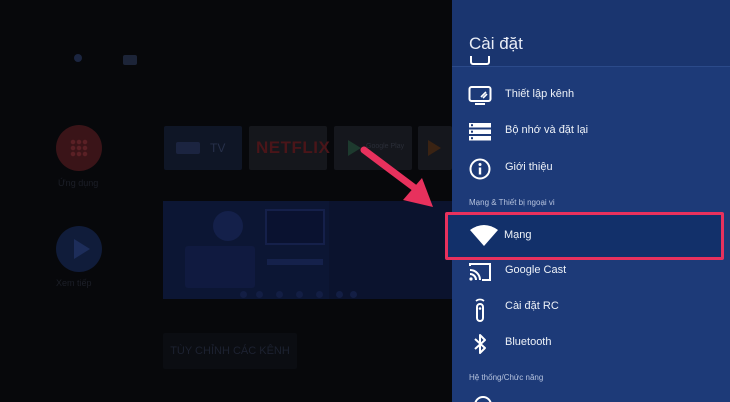 The image size is (730, 402). I want to click on menu-item-label: Mạng, so click(518, 235).